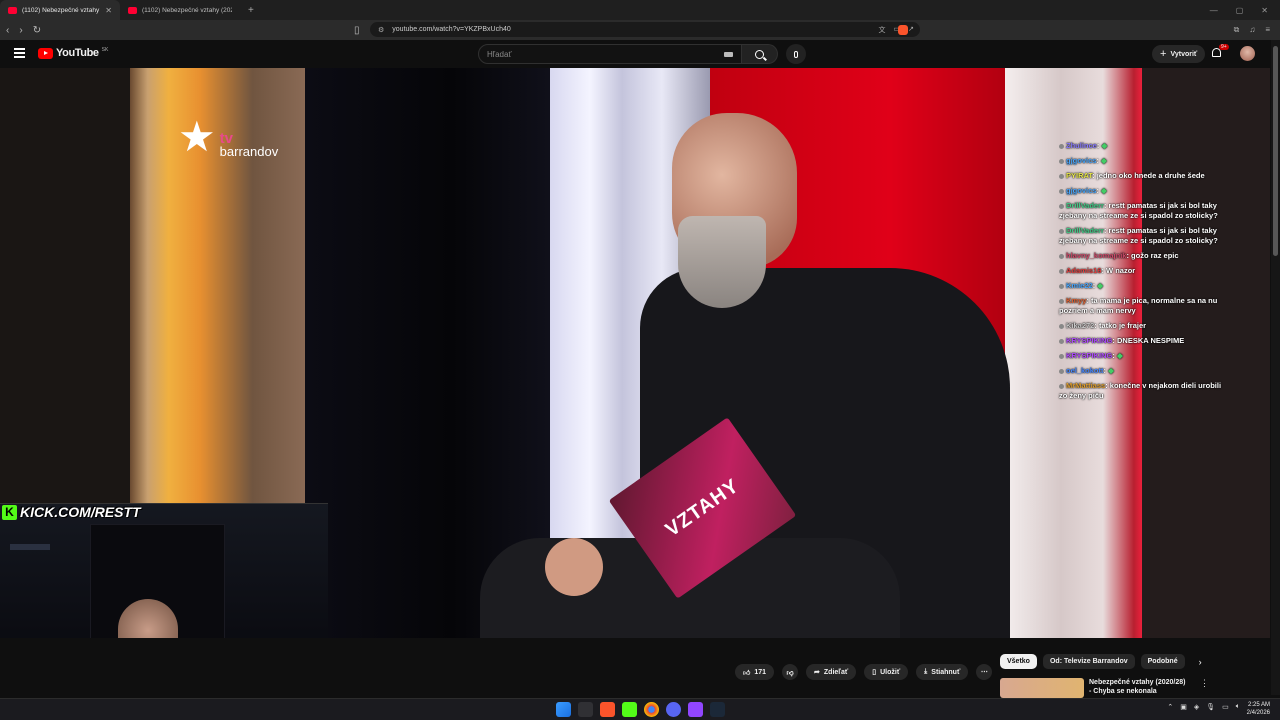  What do you see at coordinates (7, 30) in the screenshot?
I see `back-icon: ‹` at bounding box center [7, 30].